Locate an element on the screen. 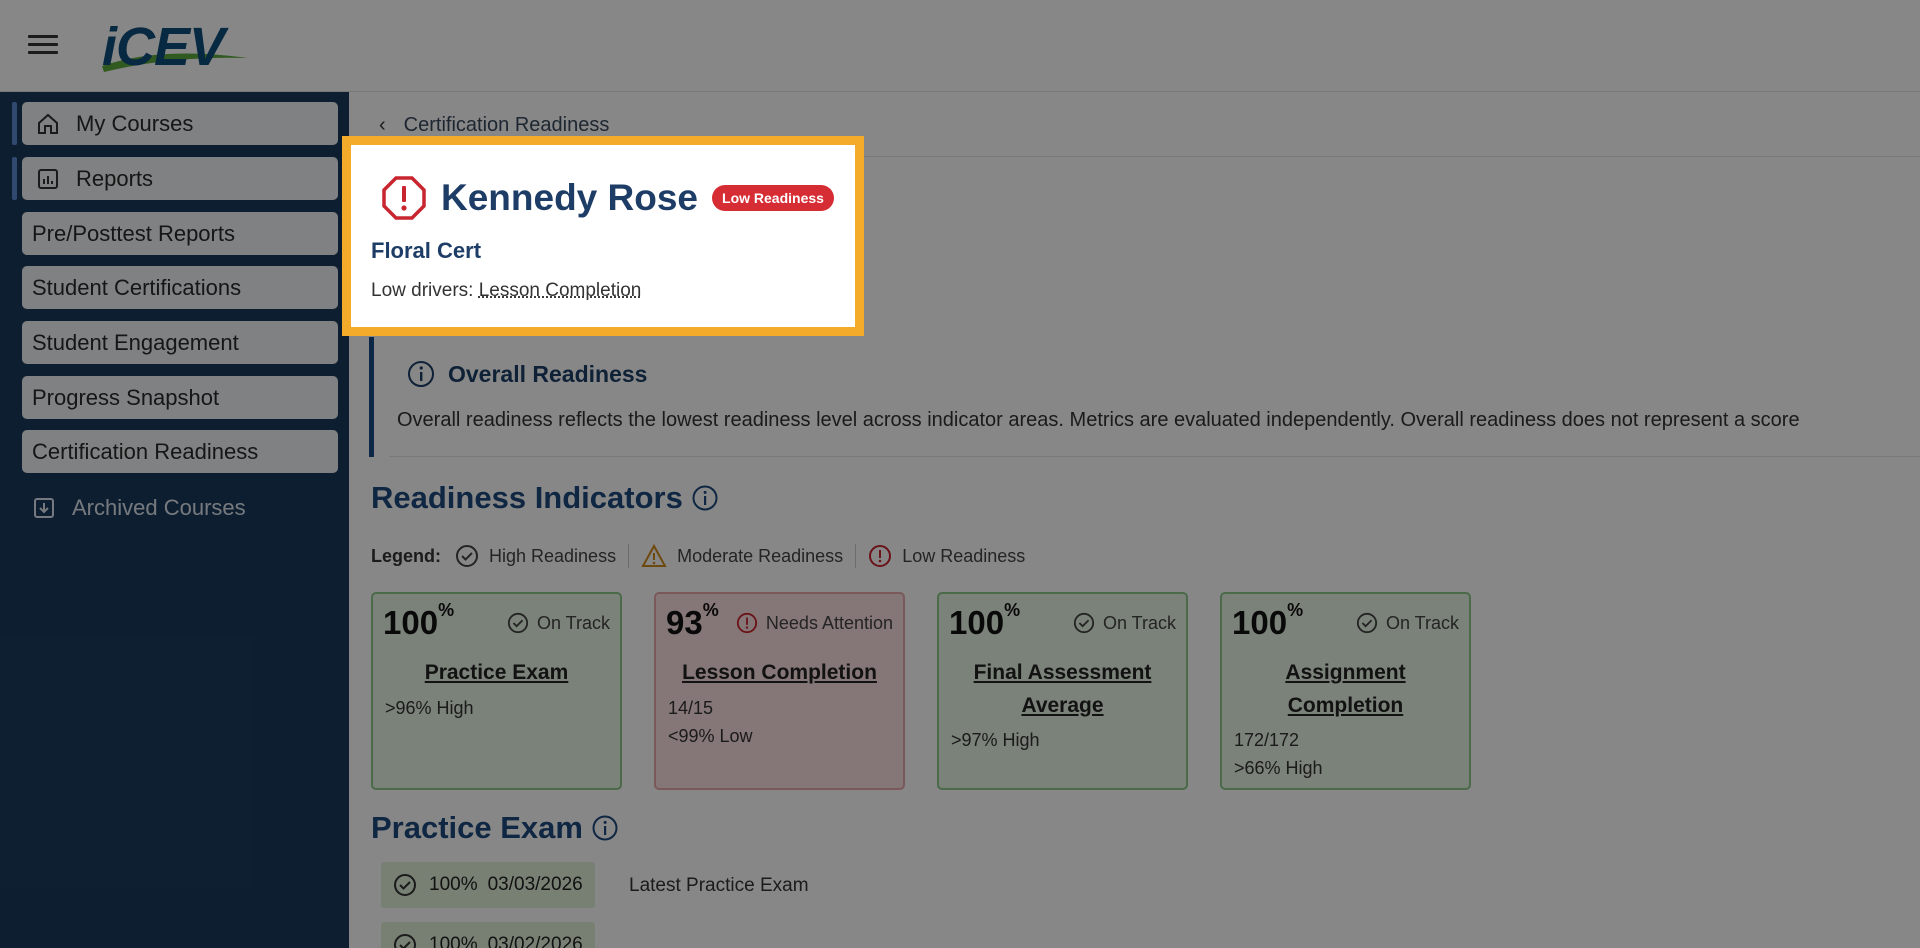 This screenshot has width=1920, height=948. practice-exam-row: 100% 03/03/2026 is located at coordinates (488, 885).